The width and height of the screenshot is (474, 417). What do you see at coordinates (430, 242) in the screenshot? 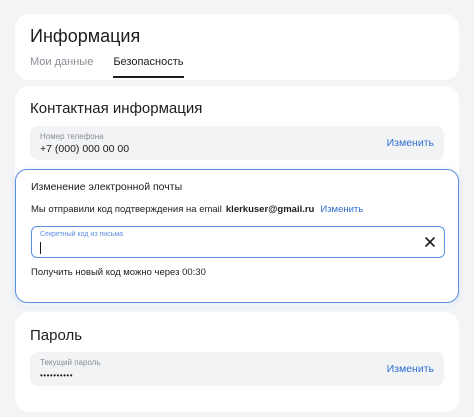
I see `close-icon` at bounding box center [430, 242].